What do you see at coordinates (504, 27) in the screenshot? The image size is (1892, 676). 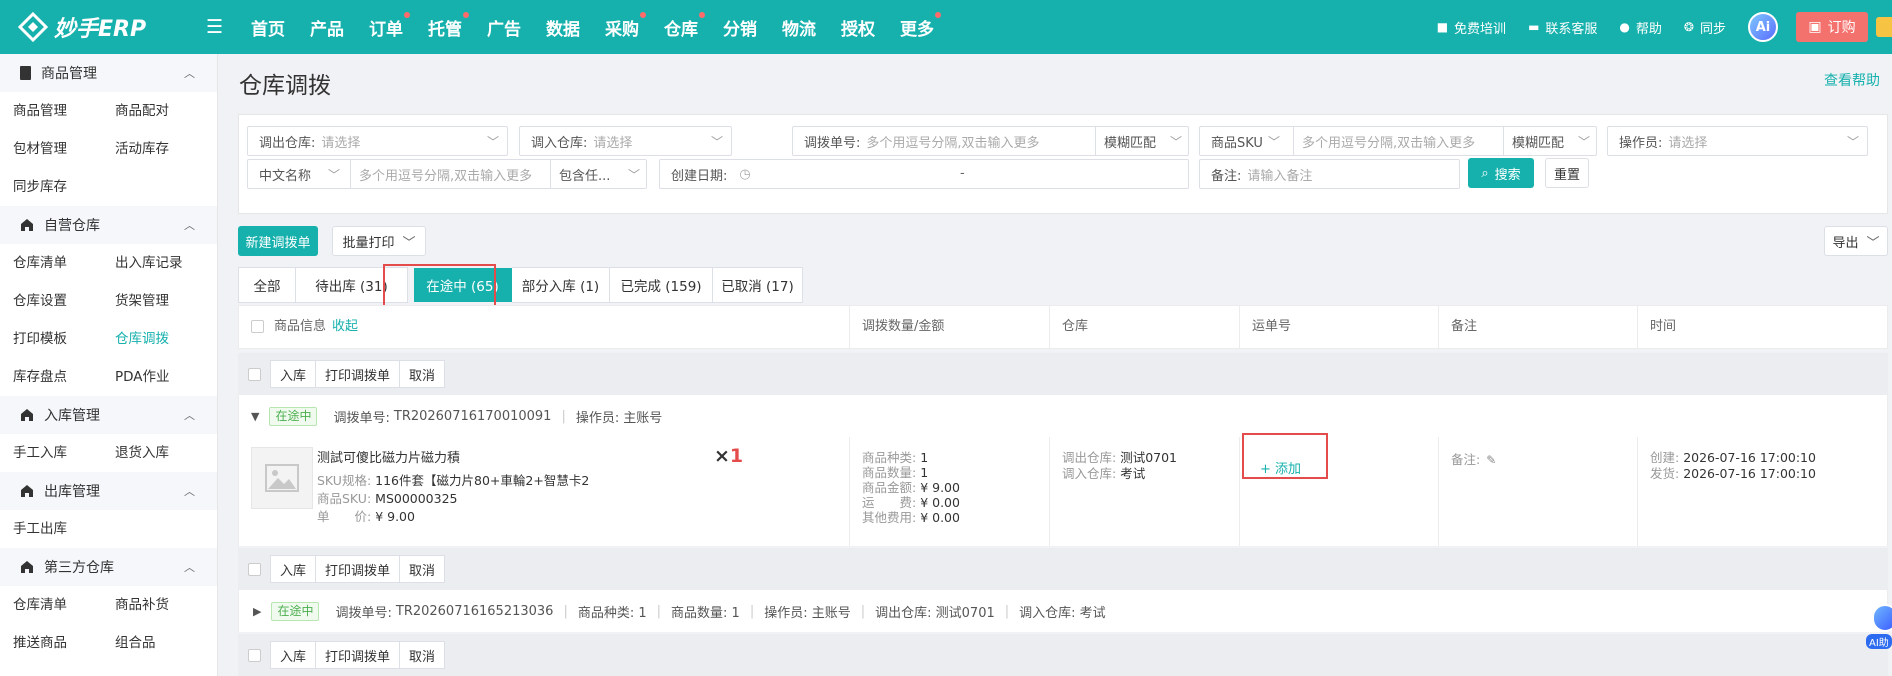 I see `nav-ads: 广告` at bounding box center [504, 27].